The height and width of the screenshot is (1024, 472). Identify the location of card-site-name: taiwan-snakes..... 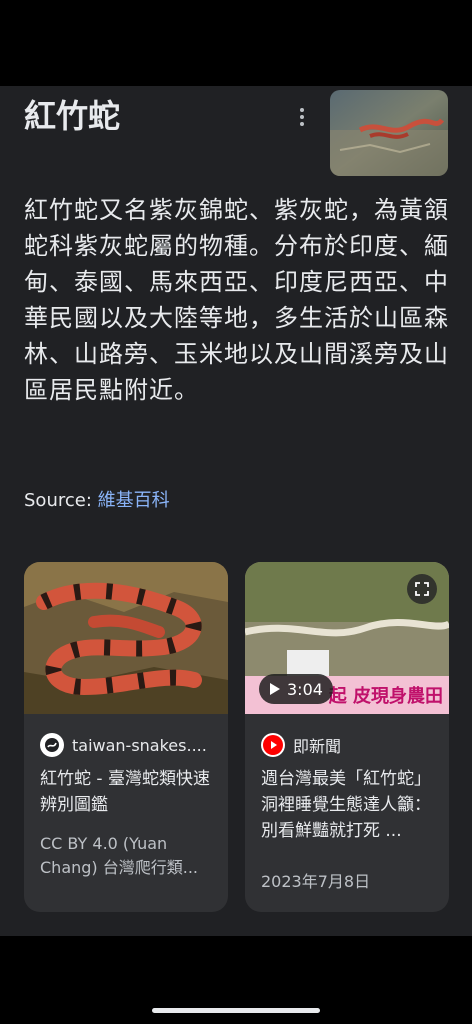
(139, 745).